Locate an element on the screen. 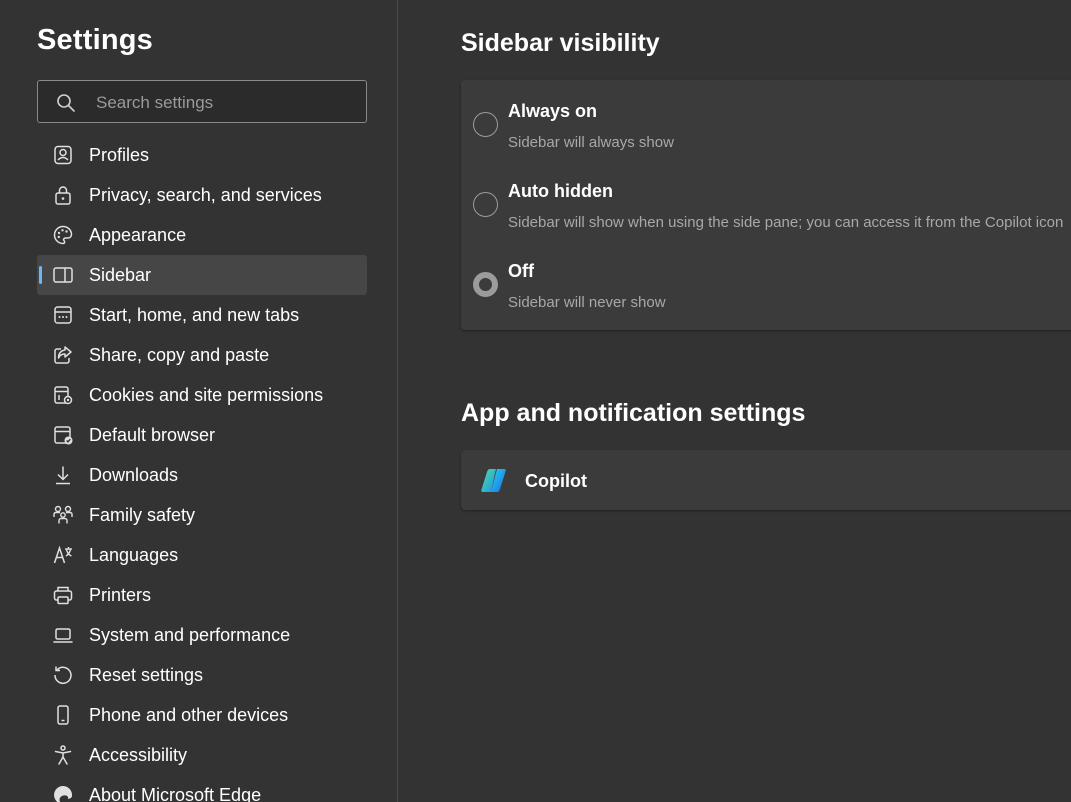  sidebar-item-system: System and performance is located at coordinates (202, 635).